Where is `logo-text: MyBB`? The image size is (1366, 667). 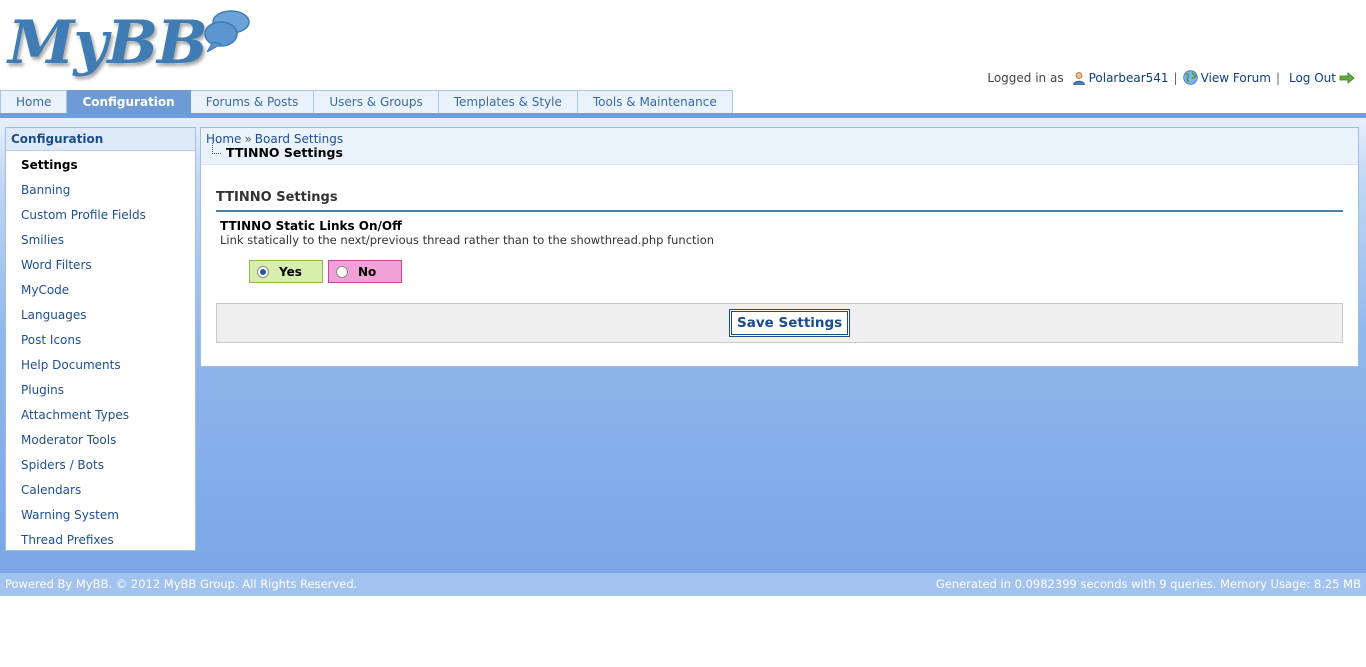
logo-text: MyBB is located at coordinates (108, 43).